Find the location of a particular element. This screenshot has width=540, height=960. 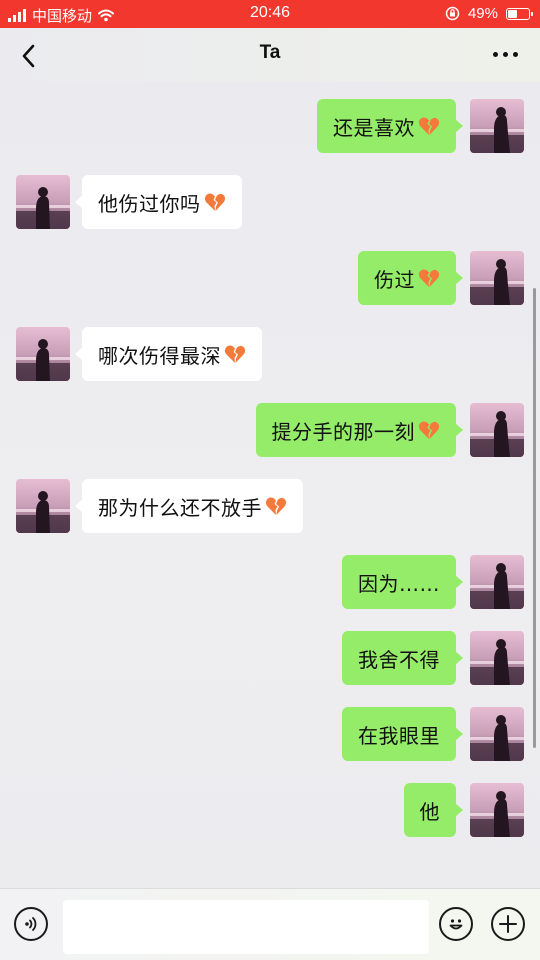

message-incoming: 哪次伤得最深 is located at coordinates (270, 365).